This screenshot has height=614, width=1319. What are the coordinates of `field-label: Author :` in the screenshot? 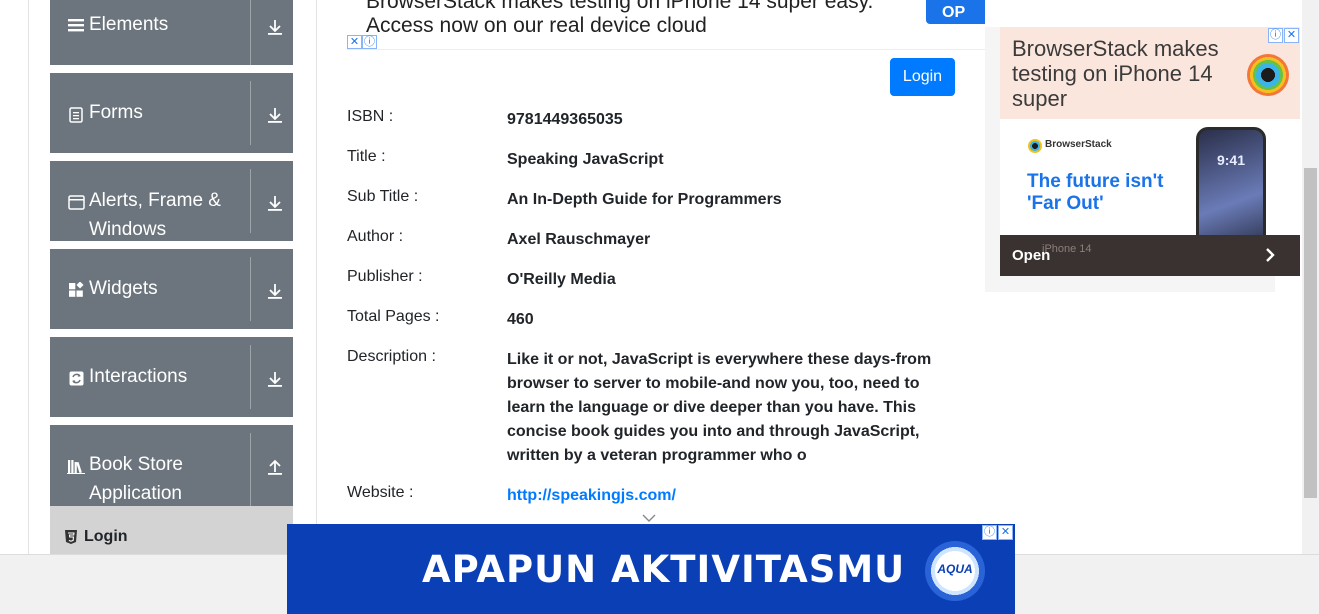 It's located at (375, 236).